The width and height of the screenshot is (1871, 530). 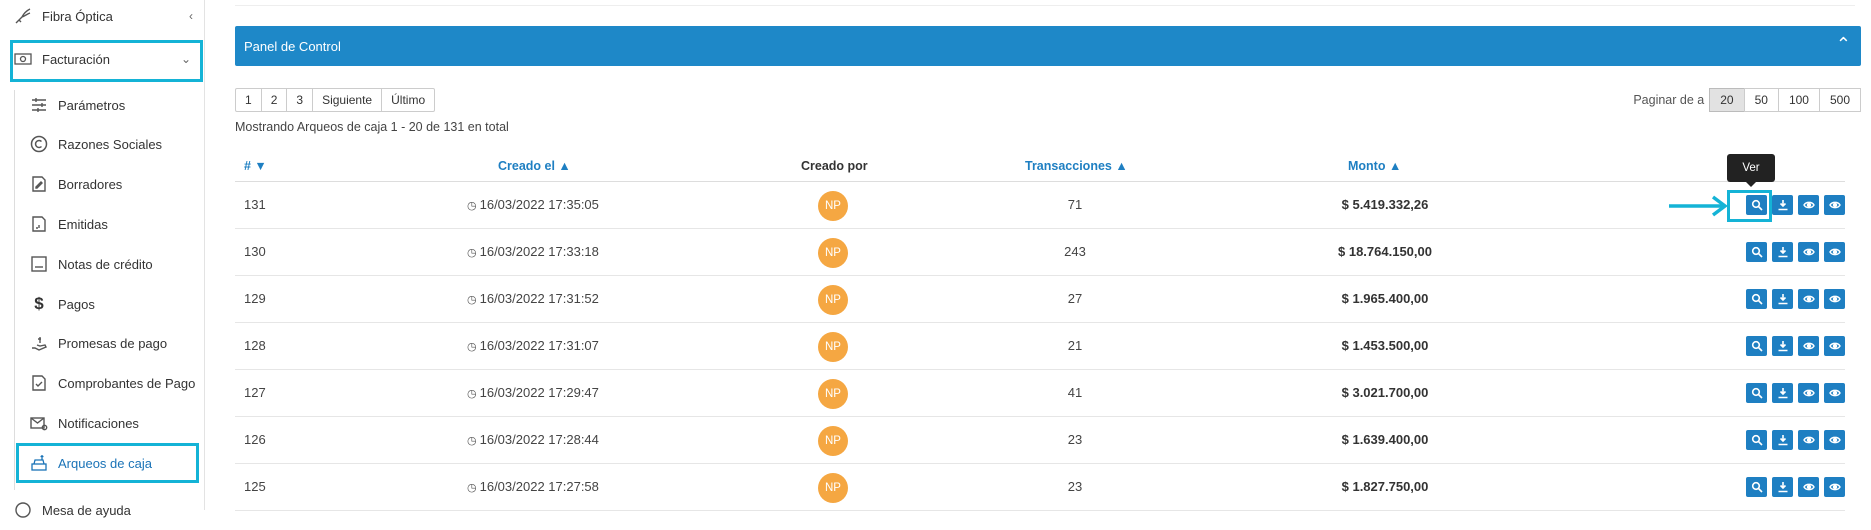 I want to click on row-id: 128, so click(x=255, y=345).